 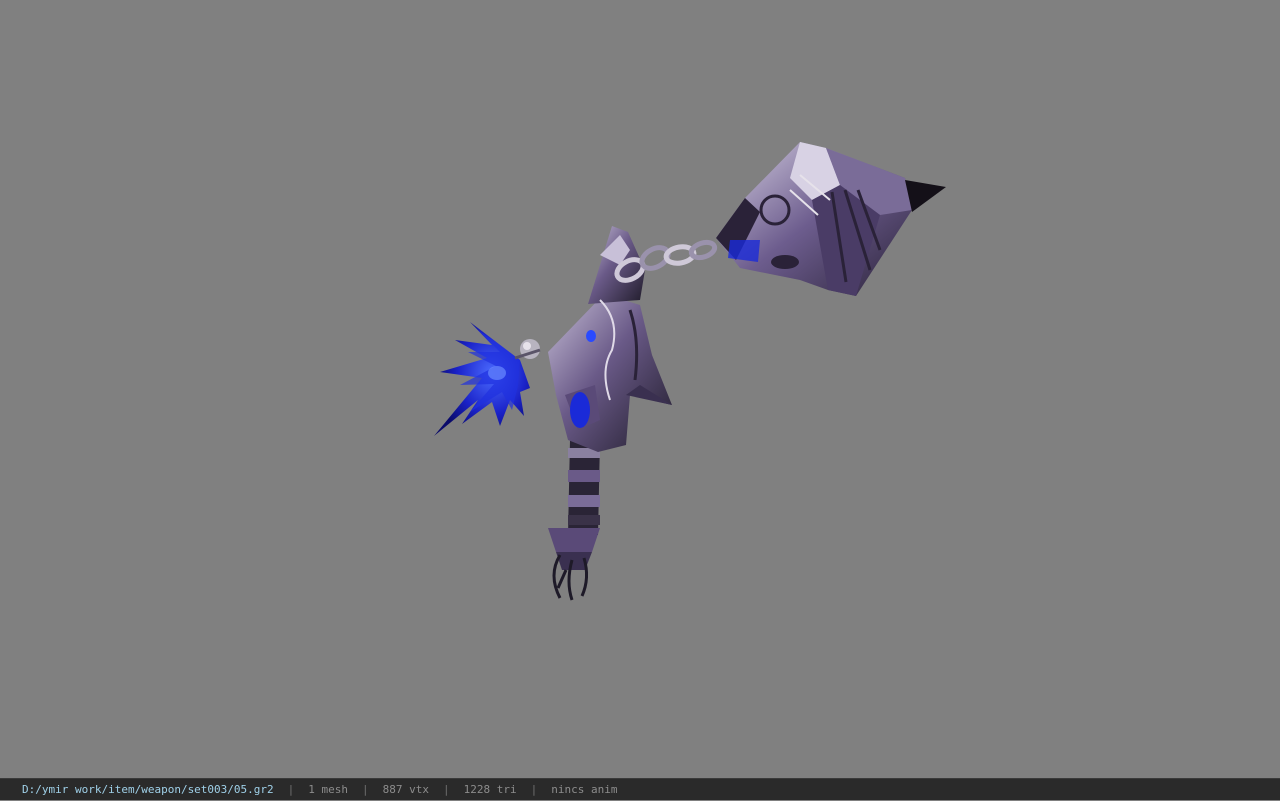 I want to click on file-path: D:/ymir work/item/weapon/set003/05.gr2, so click(x=148, y=789).